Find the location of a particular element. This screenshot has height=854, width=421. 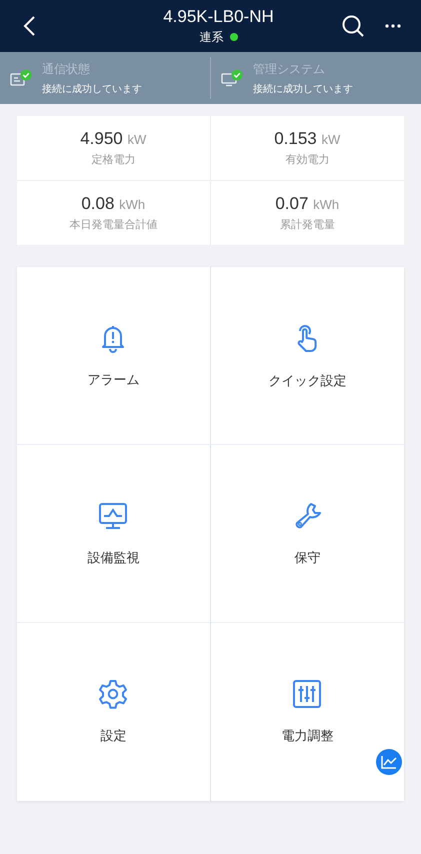

settings-icon is located at coordinates (113, 694).